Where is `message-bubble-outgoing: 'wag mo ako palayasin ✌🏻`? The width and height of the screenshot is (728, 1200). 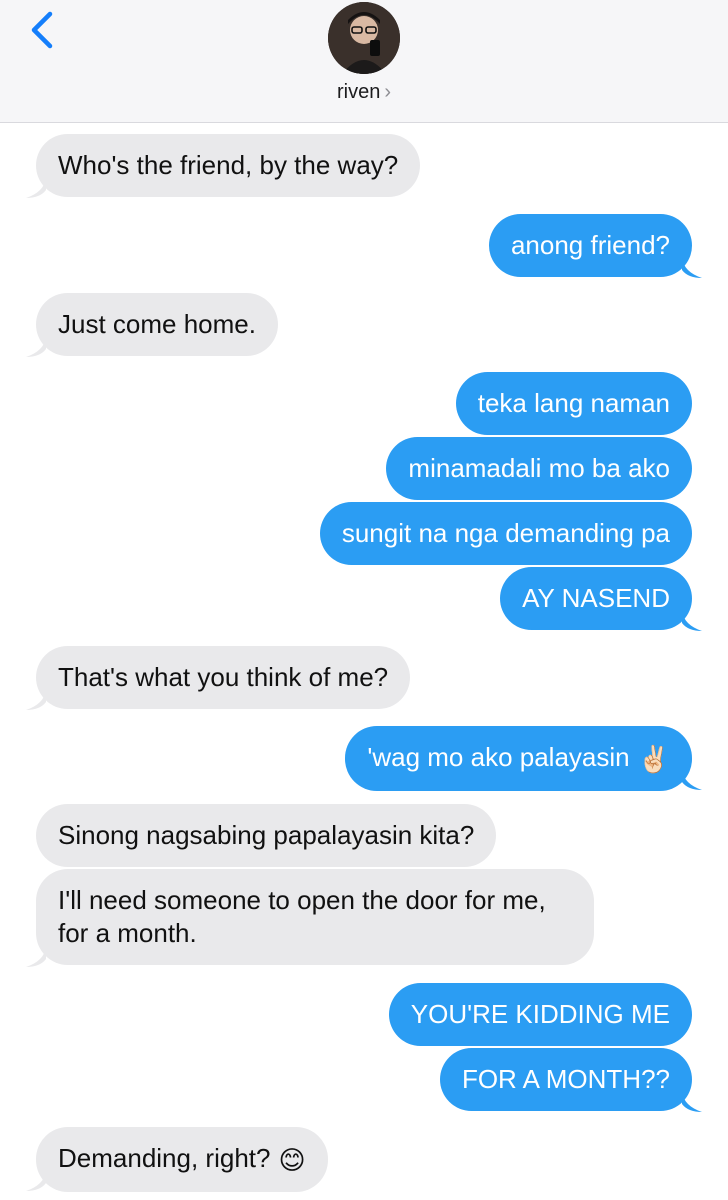
message-bubble-outgoing: 'wag mo ako palayasin ✌🏻 is located at coordinates (518, 758).